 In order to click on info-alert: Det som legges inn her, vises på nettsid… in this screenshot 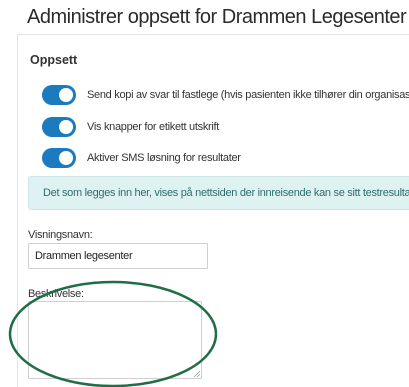, I will do `click(218, 193)`.